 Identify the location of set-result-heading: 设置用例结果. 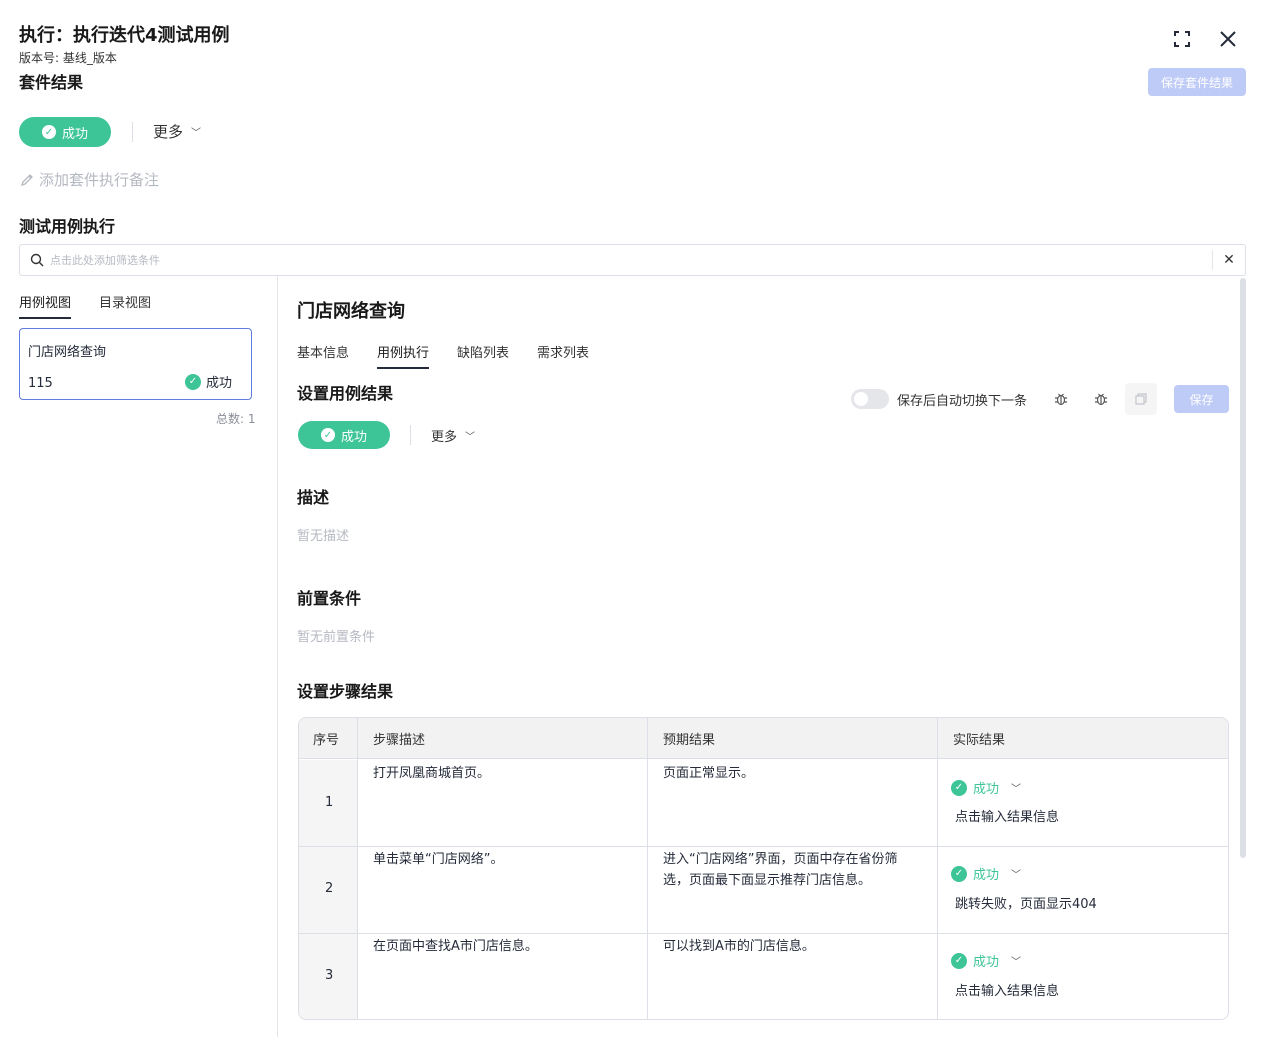
(345, 393).